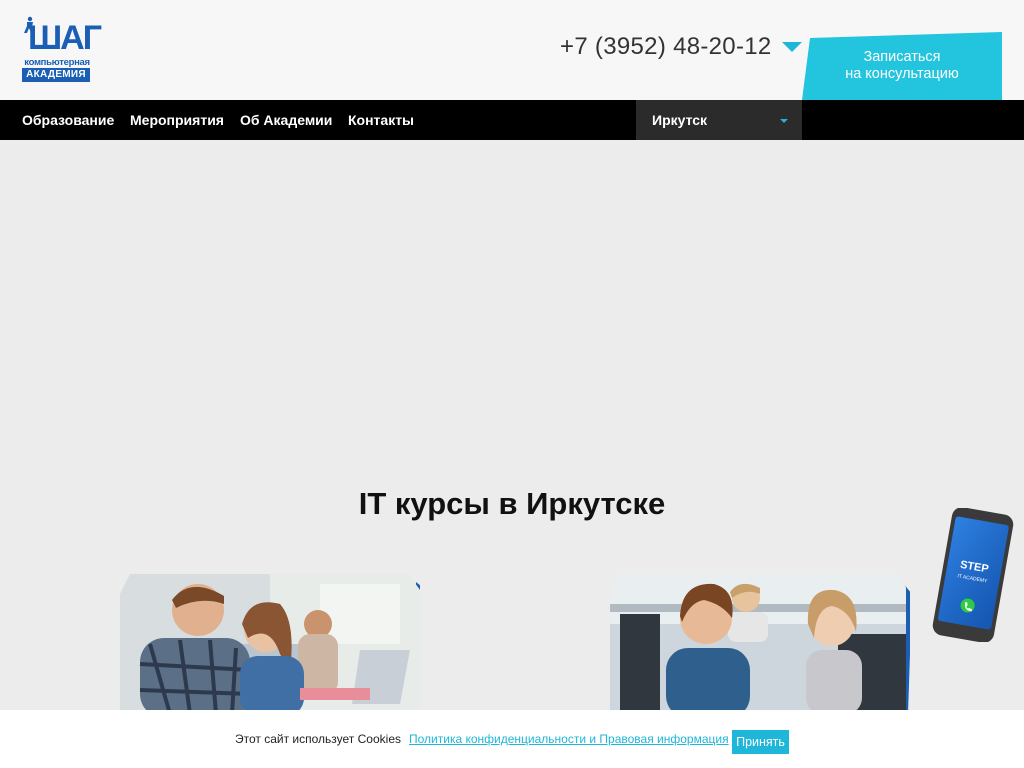 The height and width of the screenshot is (768, 1024). I want to click on logo-subtitle-band: АКАДЕМИЯ, so click(56, 75).